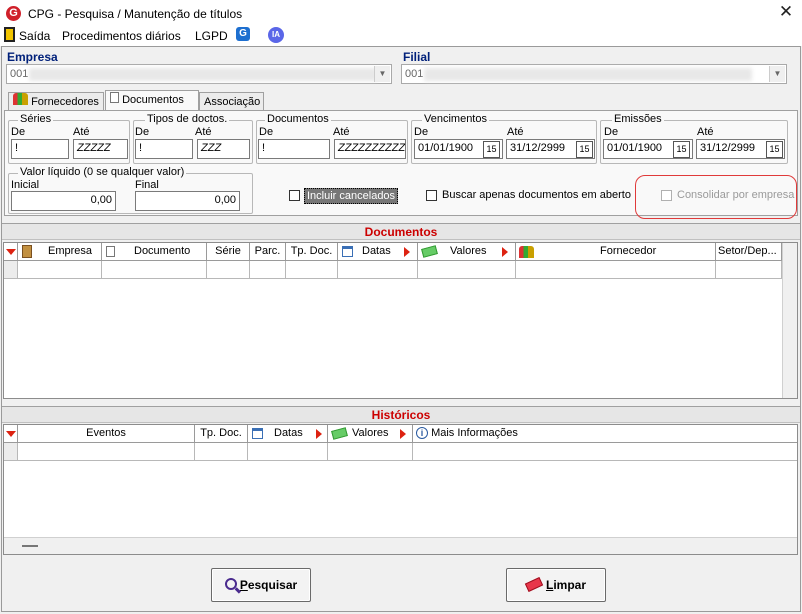 Image resolution: width=802 pixels, height=614 pixels. What do you see at coordinates (34, 36) in the screenshot?
I see `menu-saida: Saída` at bounding box center [34, 36].